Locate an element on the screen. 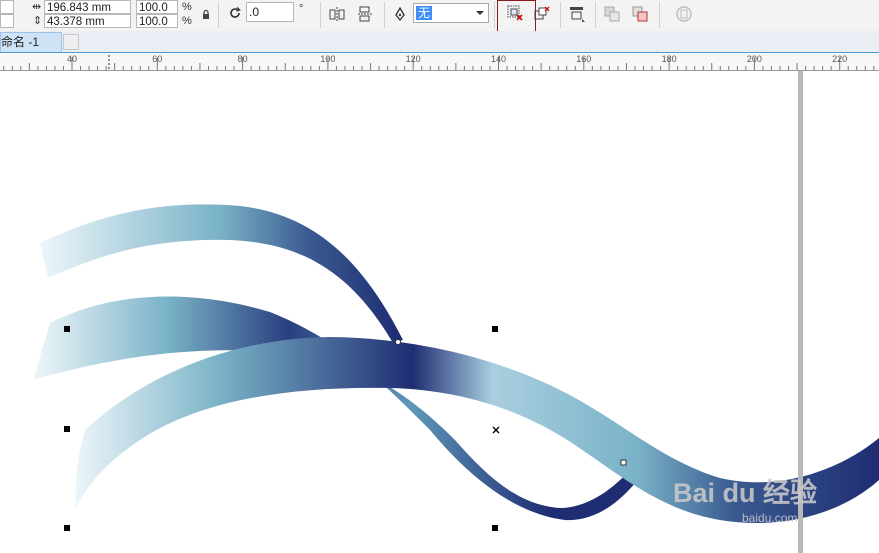  rotation-input: .0 is located at coordinates (270, 12).